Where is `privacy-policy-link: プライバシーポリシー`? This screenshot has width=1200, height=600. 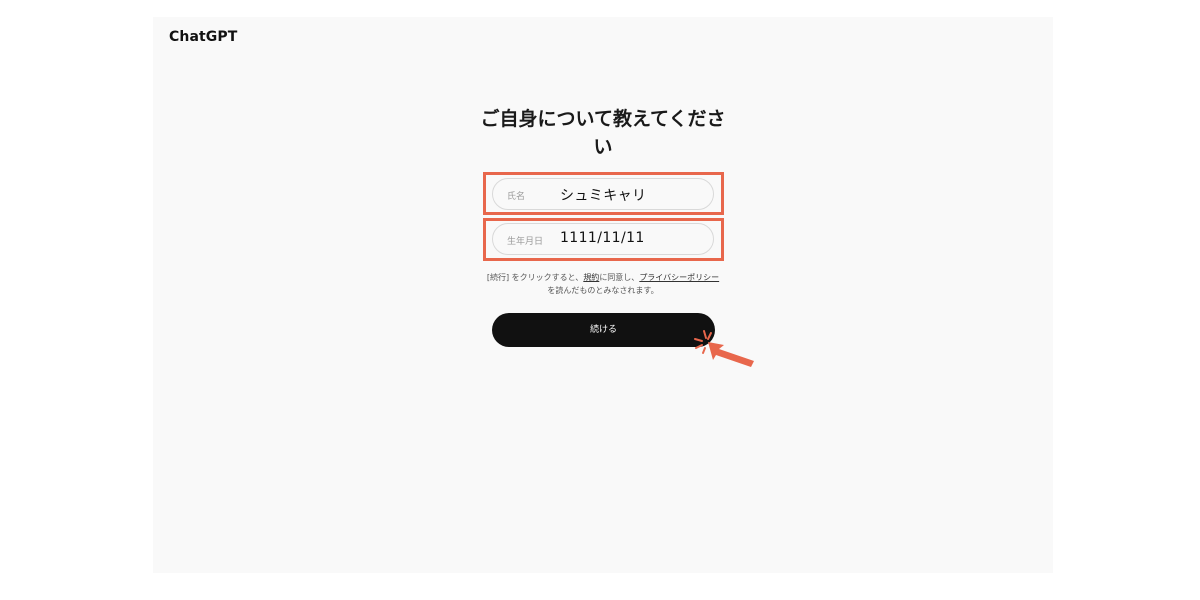
privacy-policy-link: プライバシーポリシー is located at coordinates (679, 277).